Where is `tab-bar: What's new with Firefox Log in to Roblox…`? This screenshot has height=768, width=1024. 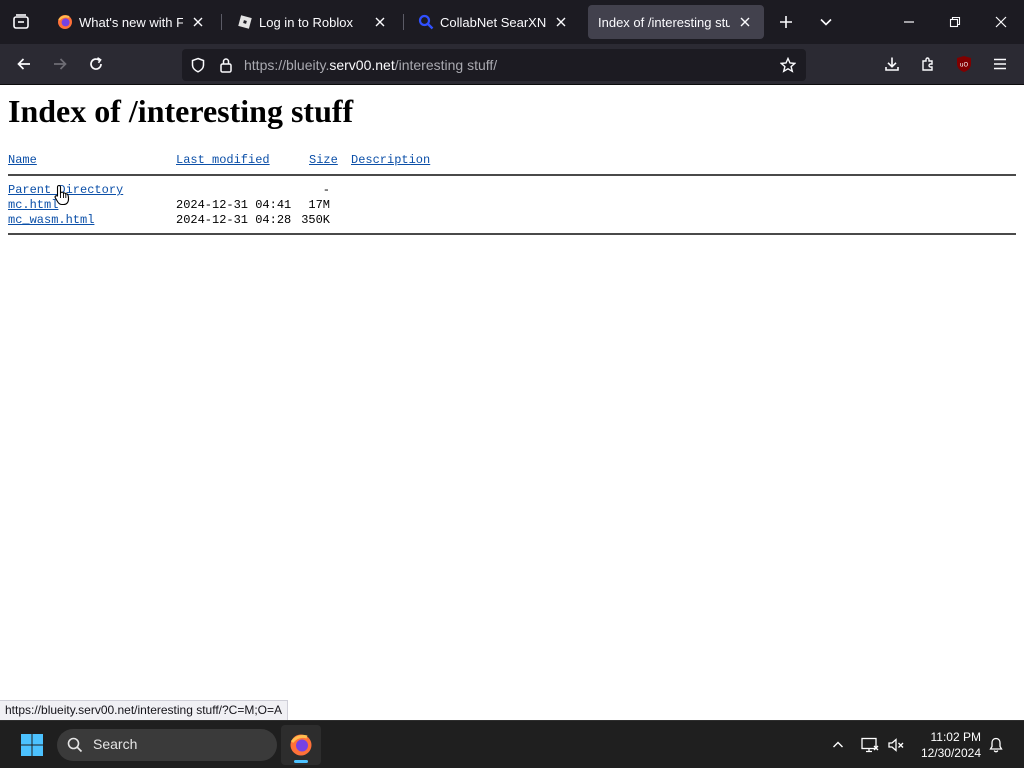 tab-bar: What's new with Firefox Log in to Roblox… is located at coordinates (512, 22).